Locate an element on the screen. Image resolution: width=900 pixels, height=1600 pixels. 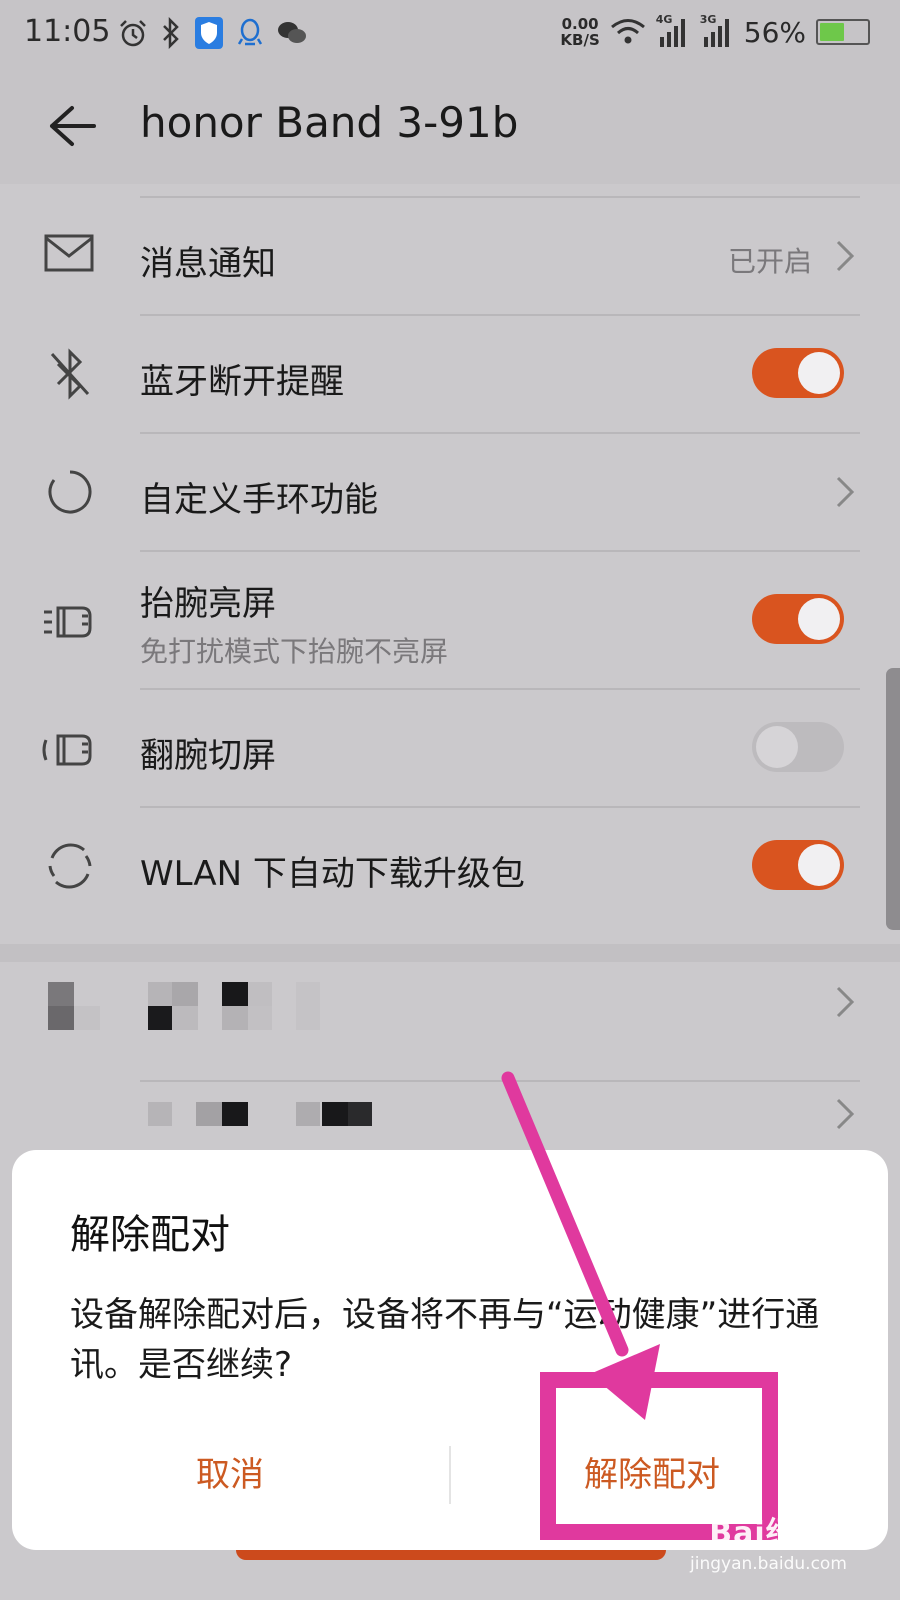
setting-label: 蓝牙断开提醒 is located at coordinates (242, 382).